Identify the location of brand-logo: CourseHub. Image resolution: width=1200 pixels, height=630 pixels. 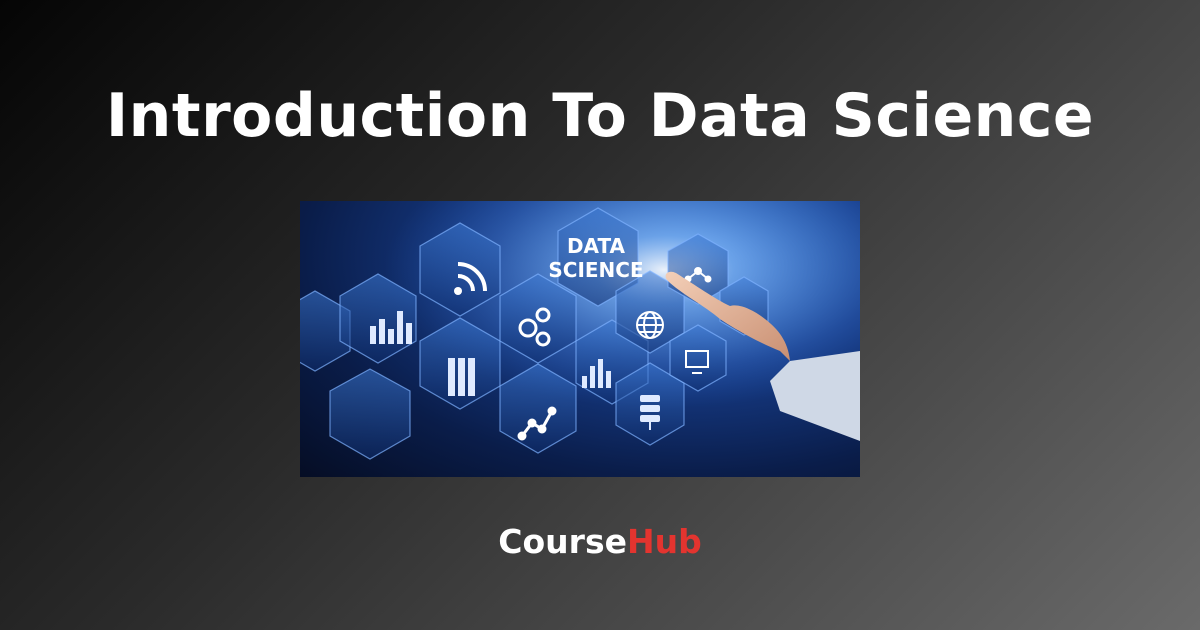
(600, 541).